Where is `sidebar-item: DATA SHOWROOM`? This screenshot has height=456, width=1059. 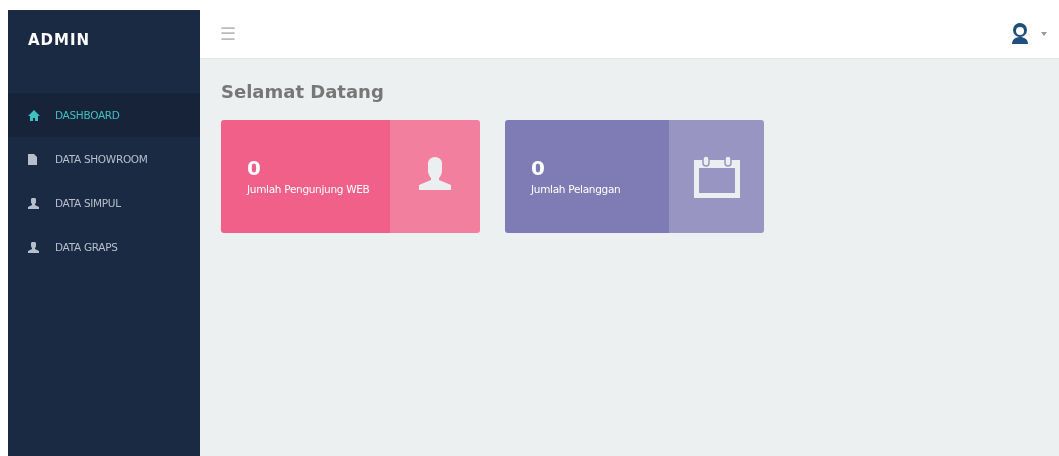
sidebar-item: DATA SHOWROOM is located at coordinates (104, 159).